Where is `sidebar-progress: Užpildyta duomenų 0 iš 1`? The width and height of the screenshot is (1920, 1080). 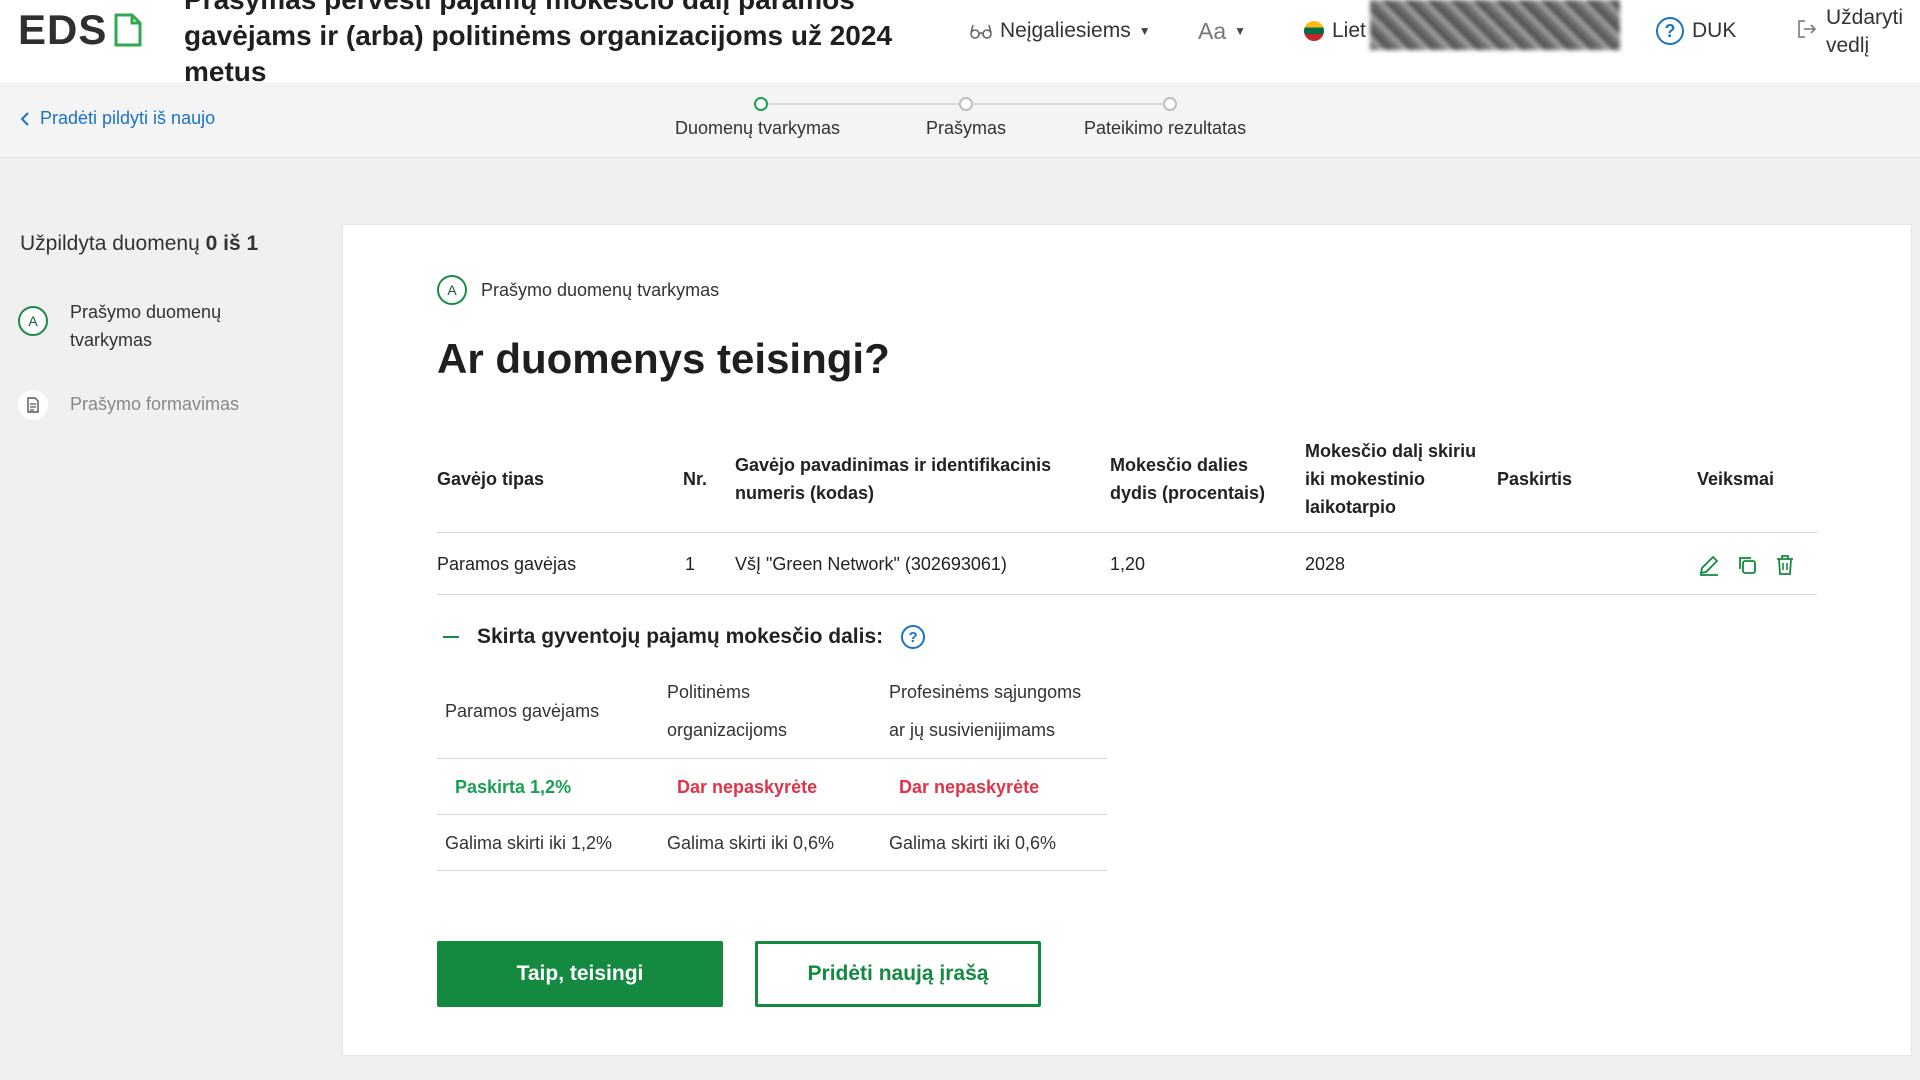 sidebar-progress: Užpildyta duomenų 0 iš 1 is located at coordinates (139, 244).